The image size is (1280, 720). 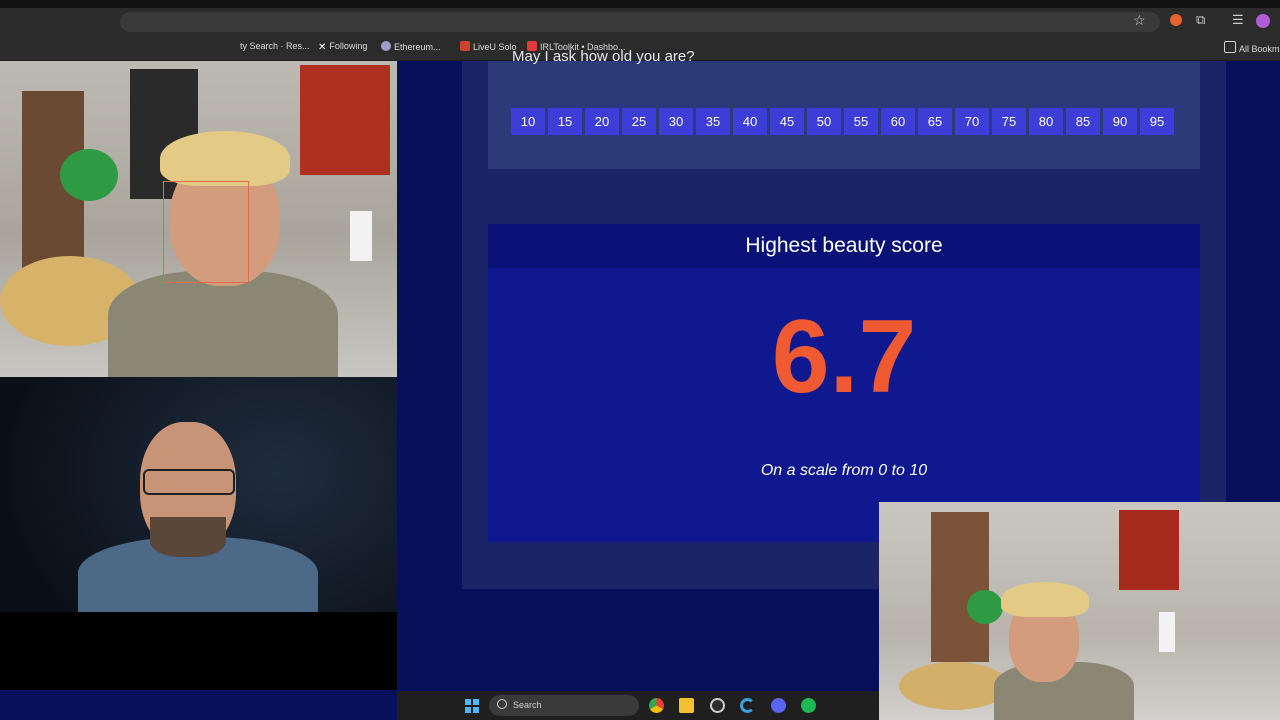 What do you see at coordinates (1083, 121) in the screenshot?
I see `age-option-85: 85` at bounding box center [1083, 121].